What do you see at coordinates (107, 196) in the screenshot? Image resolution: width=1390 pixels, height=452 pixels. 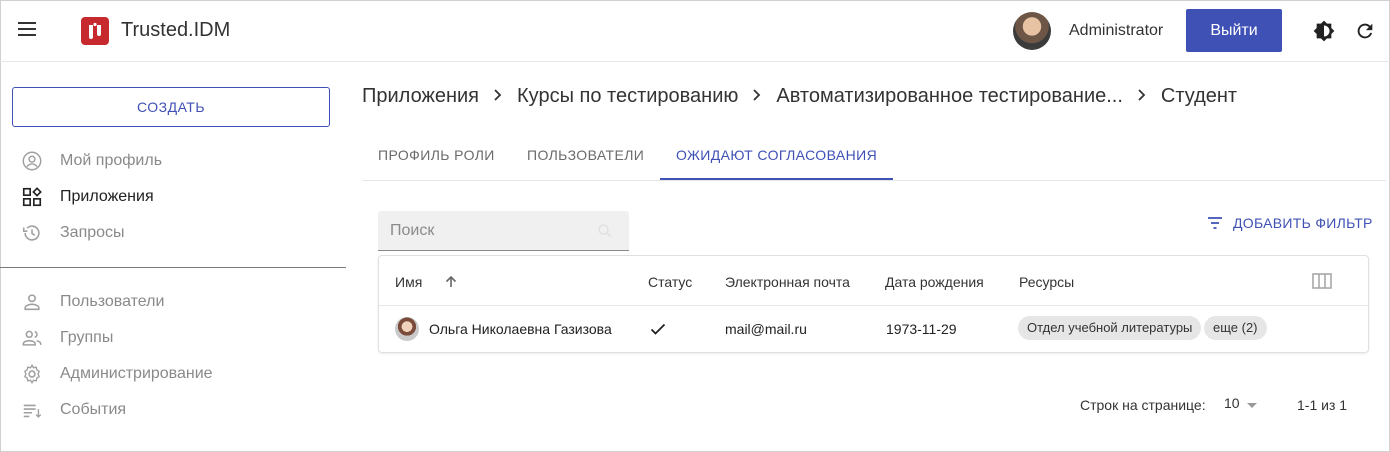 I see `sidebar-item-label: Приложения` at bounding box center [107, 196].